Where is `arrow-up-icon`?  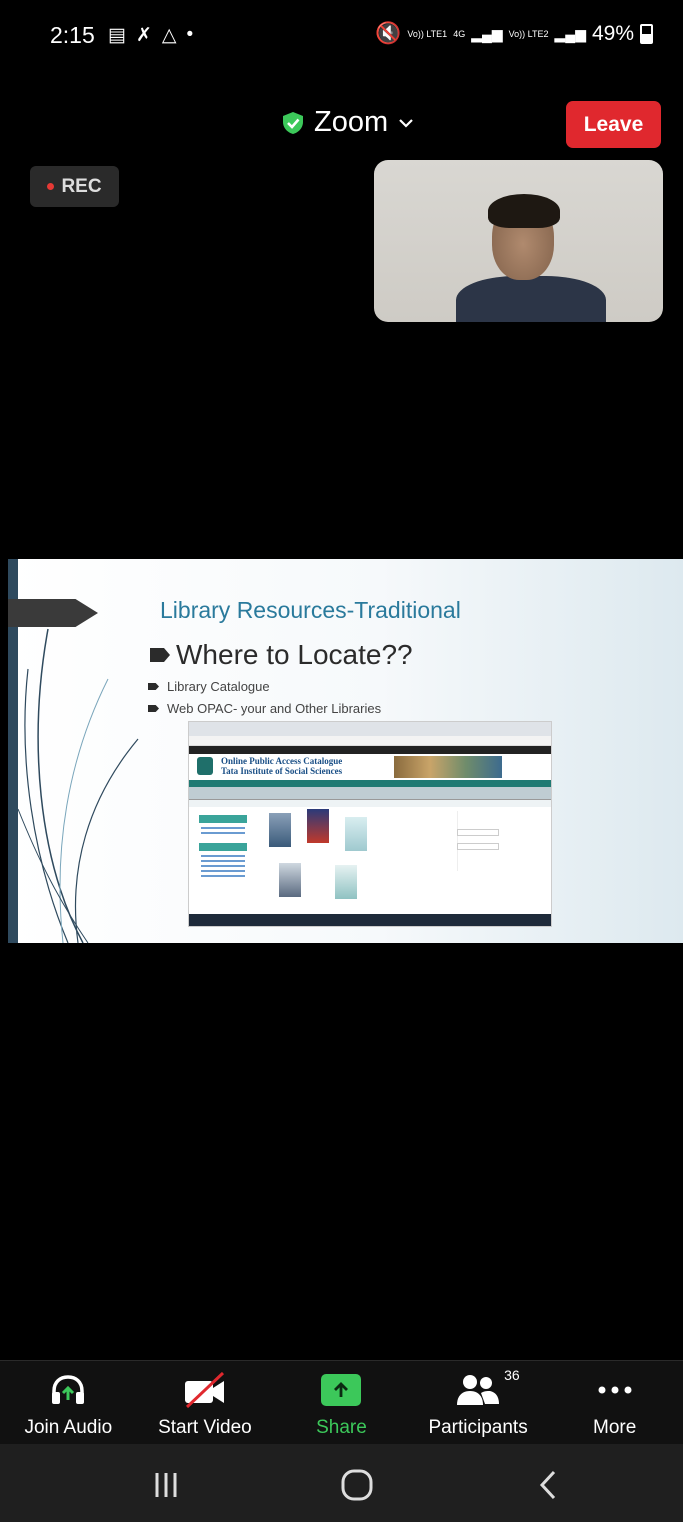 arrow-up-icon is located at coordinates (341, 1389).